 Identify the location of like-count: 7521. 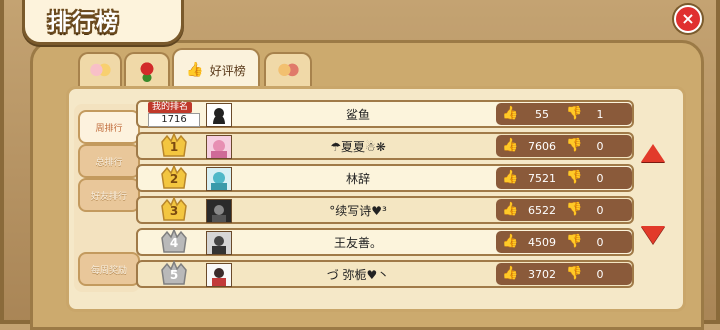
(542, 178).